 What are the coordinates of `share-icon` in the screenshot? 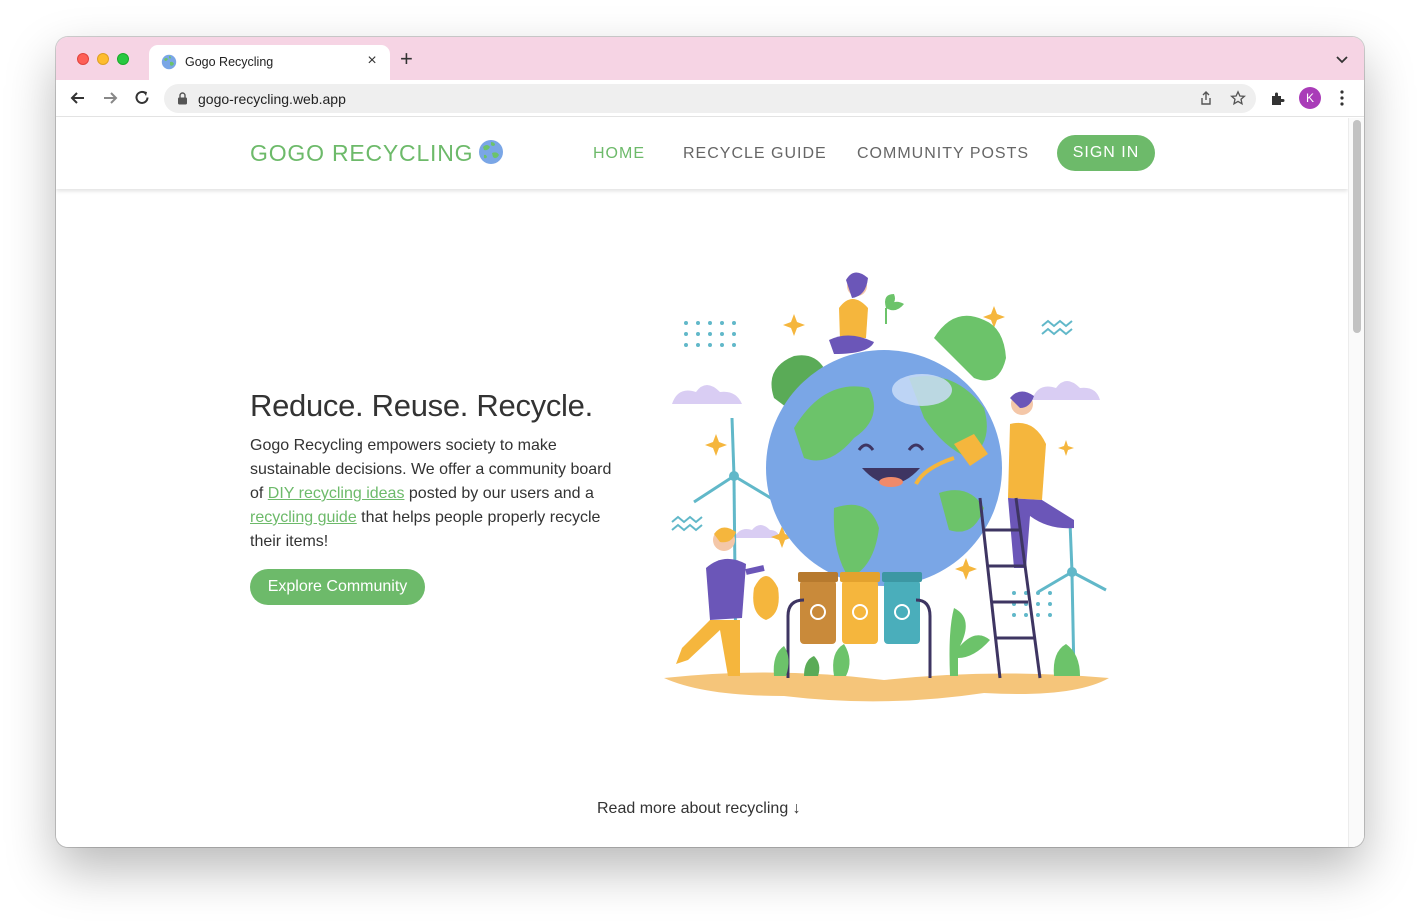 It's located at (1206, 98).